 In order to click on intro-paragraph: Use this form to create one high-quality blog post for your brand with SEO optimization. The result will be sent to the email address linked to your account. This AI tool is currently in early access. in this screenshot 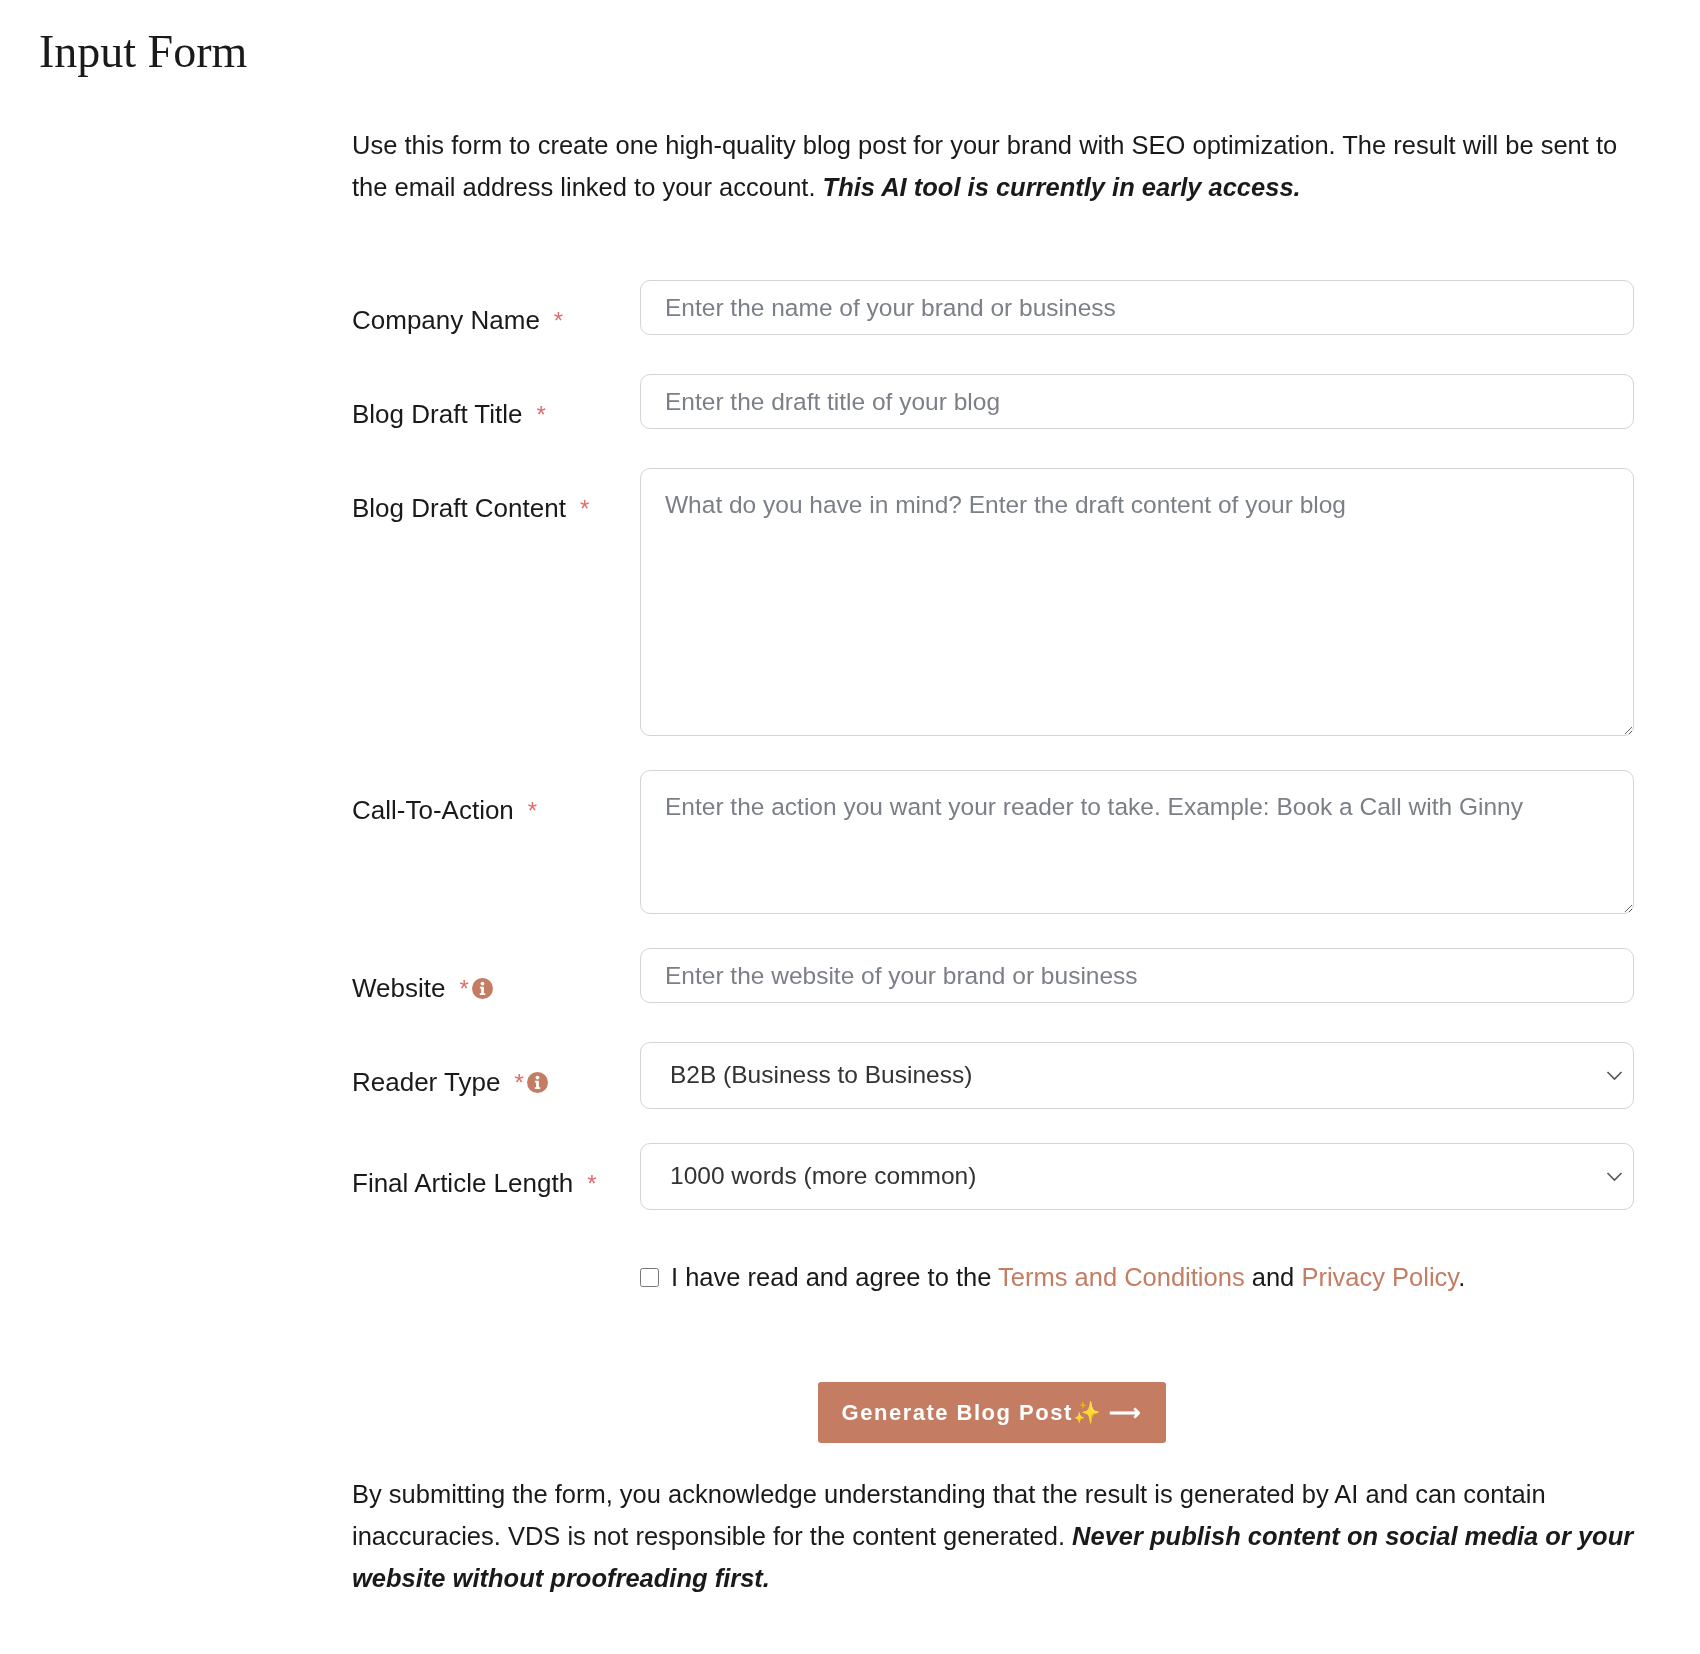, I will do `click(985, 166)`.